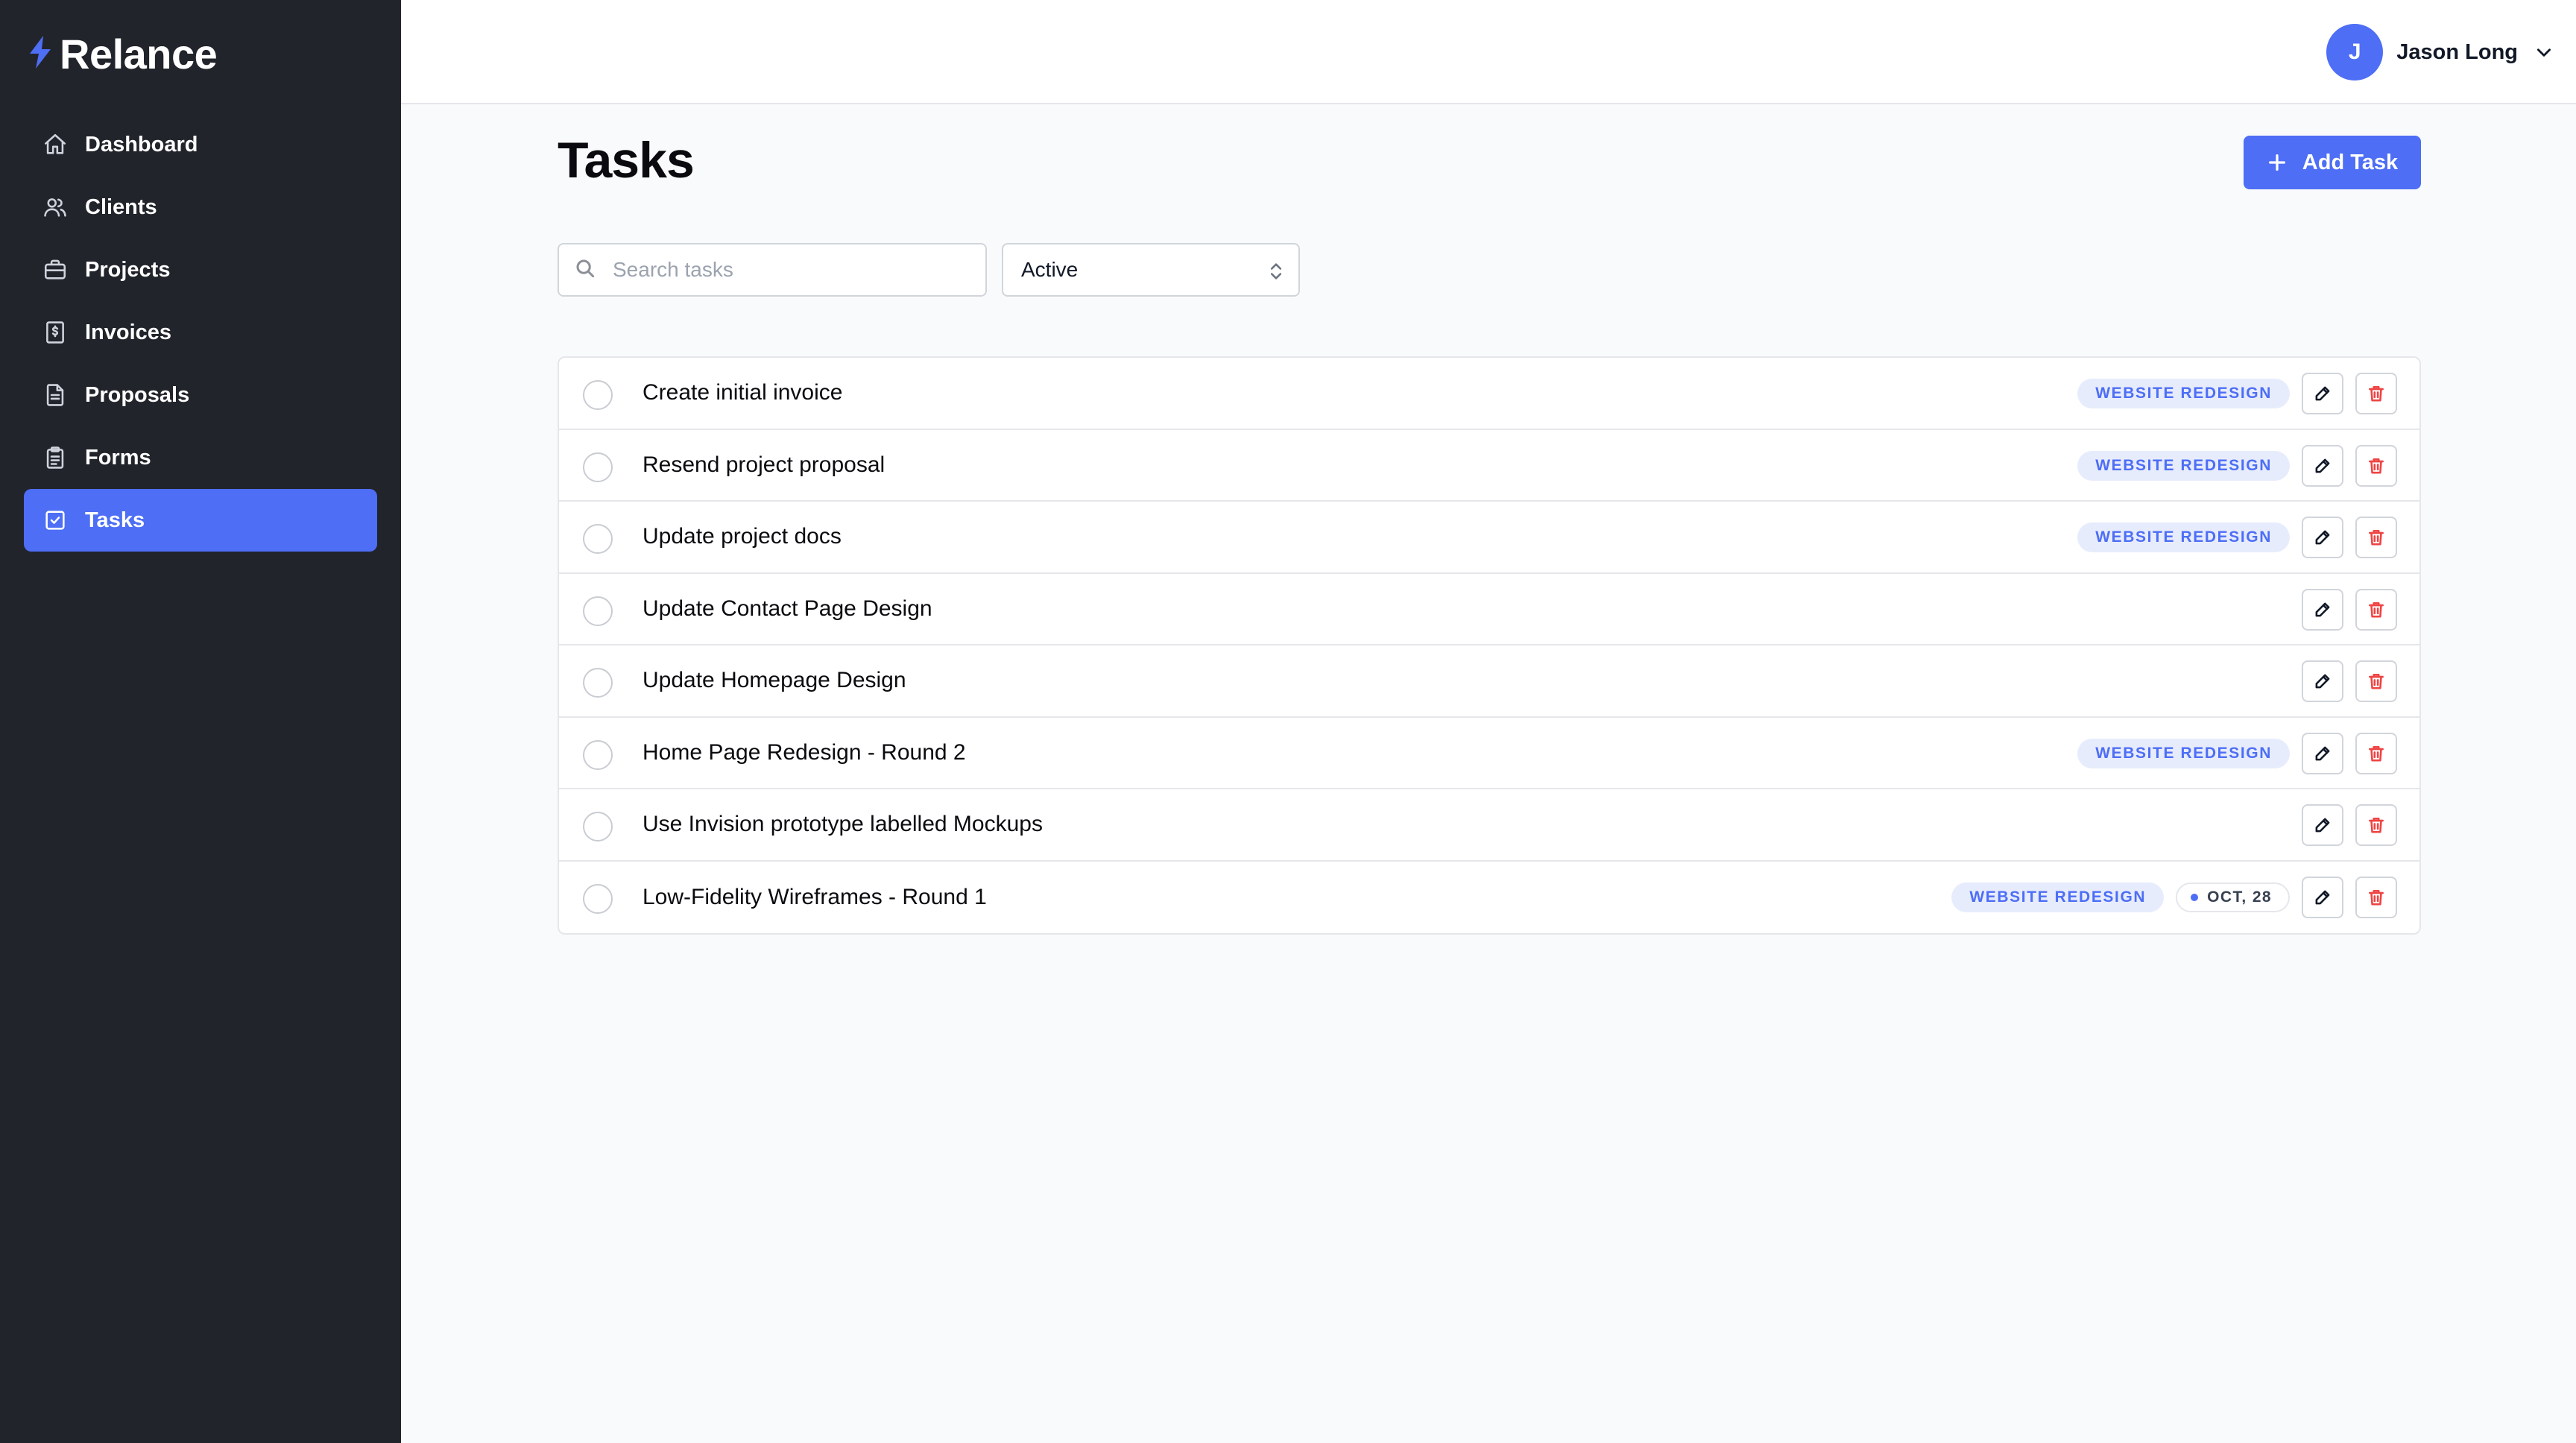 This screenshot has width=2576, height=1443. I want to click on task-title: Update project docs, so click(742, 536).